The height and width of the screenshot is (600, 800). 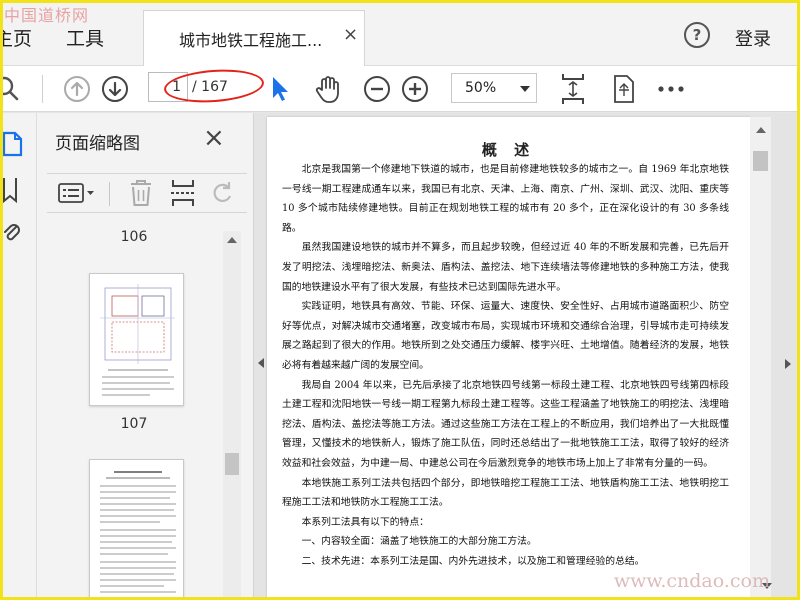 I want to click on extract-page-icon, so click(x=183, y=193).